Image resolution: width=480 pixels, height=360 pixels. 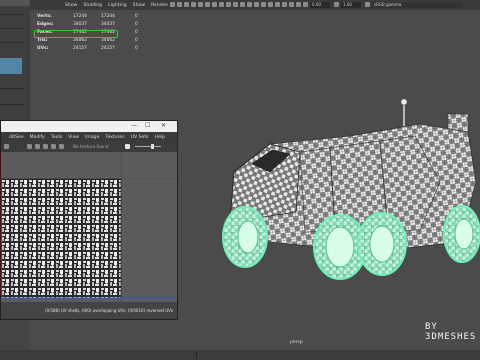 I want to click on color-space-dropdown: sRGB gamma, so click(x=417, y=5).